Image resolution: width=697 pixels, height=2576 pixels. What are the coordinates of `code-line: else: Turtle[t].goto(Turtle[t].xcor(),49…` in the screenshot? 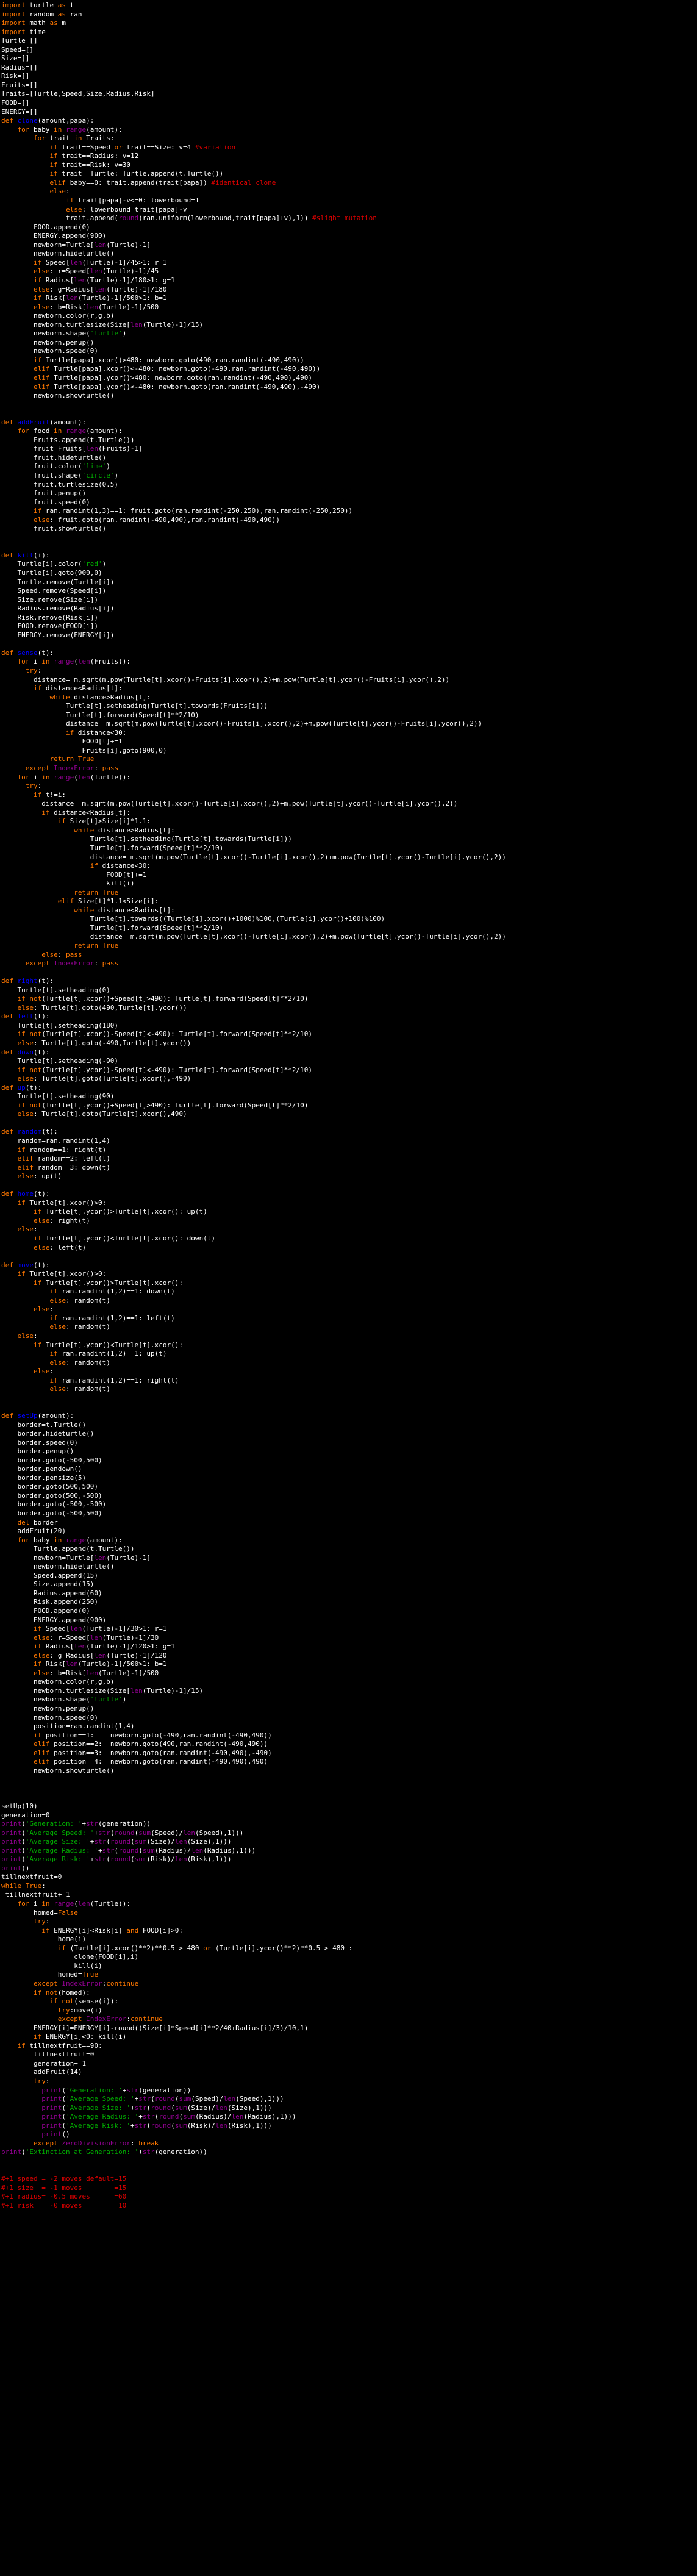 It's located at (348, 1114).